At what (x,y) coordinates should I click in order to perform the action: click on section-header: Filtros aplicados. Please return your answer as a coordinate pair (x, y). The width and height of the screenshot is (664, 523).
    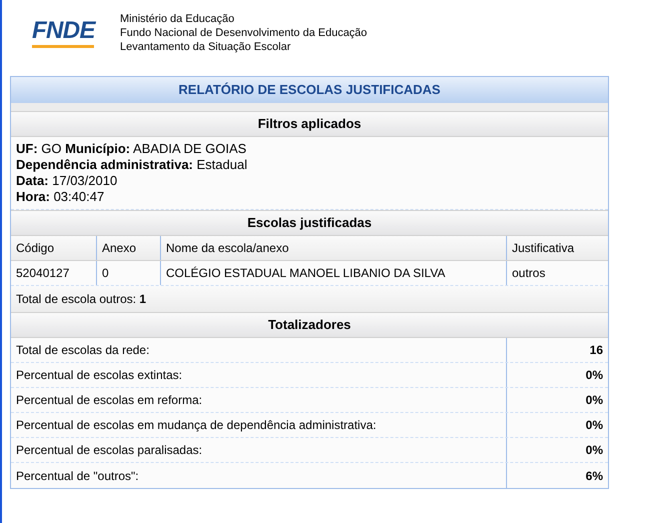
    Looking at the image, I should click on (309, 124).